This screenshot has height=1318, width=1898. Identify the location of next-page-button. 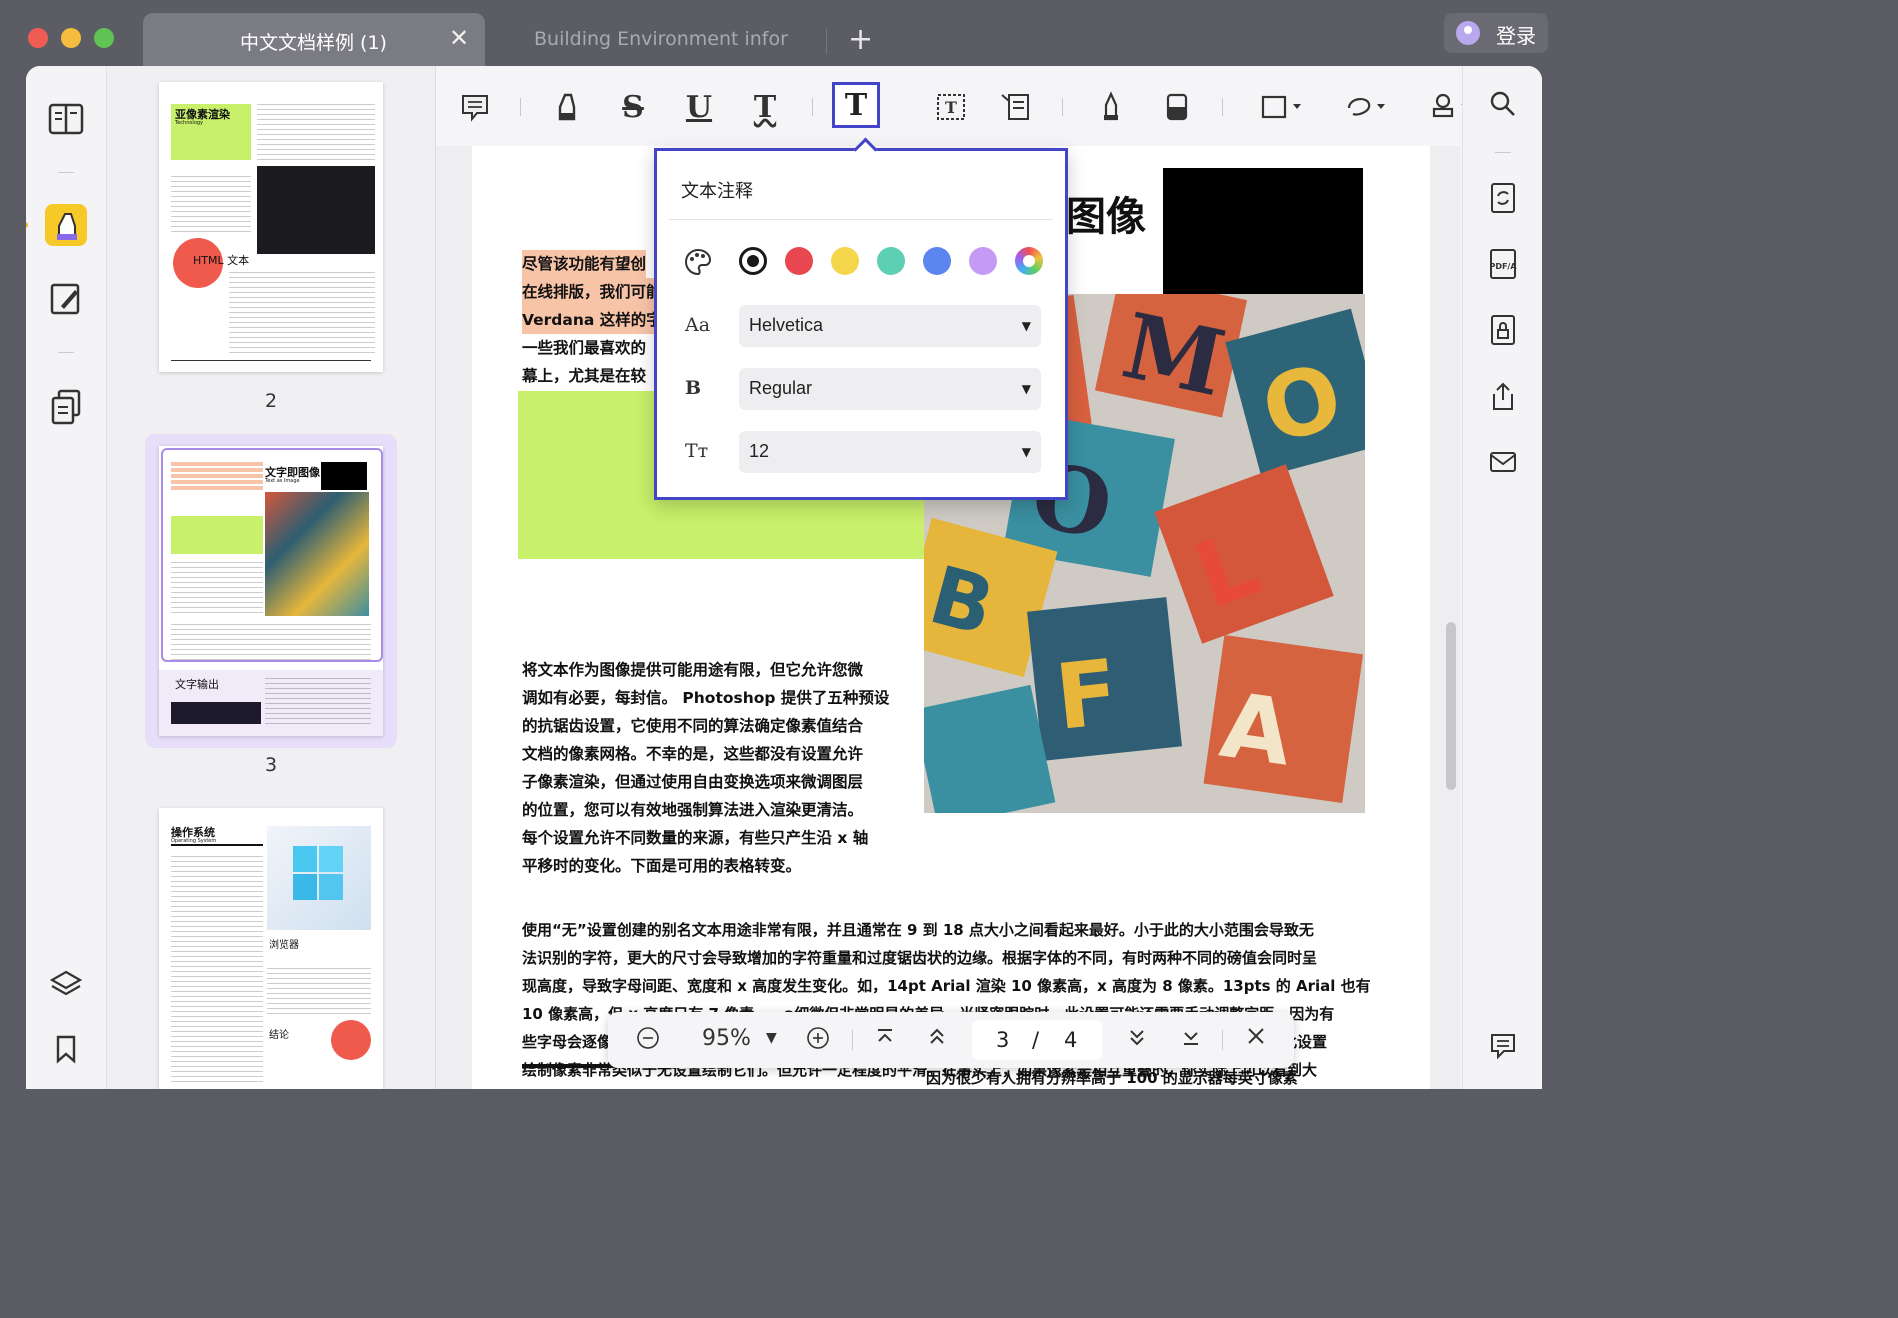
(1137, 1040).